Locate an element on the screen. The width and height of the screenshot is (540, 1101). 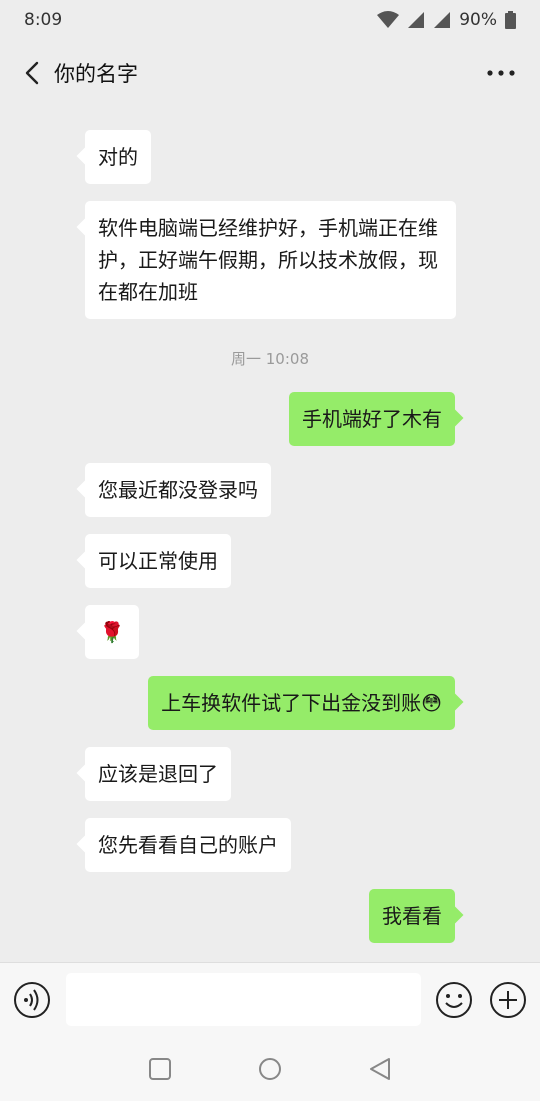
message-incoming: 应该是退回了 is located at coordinates (270, 774).